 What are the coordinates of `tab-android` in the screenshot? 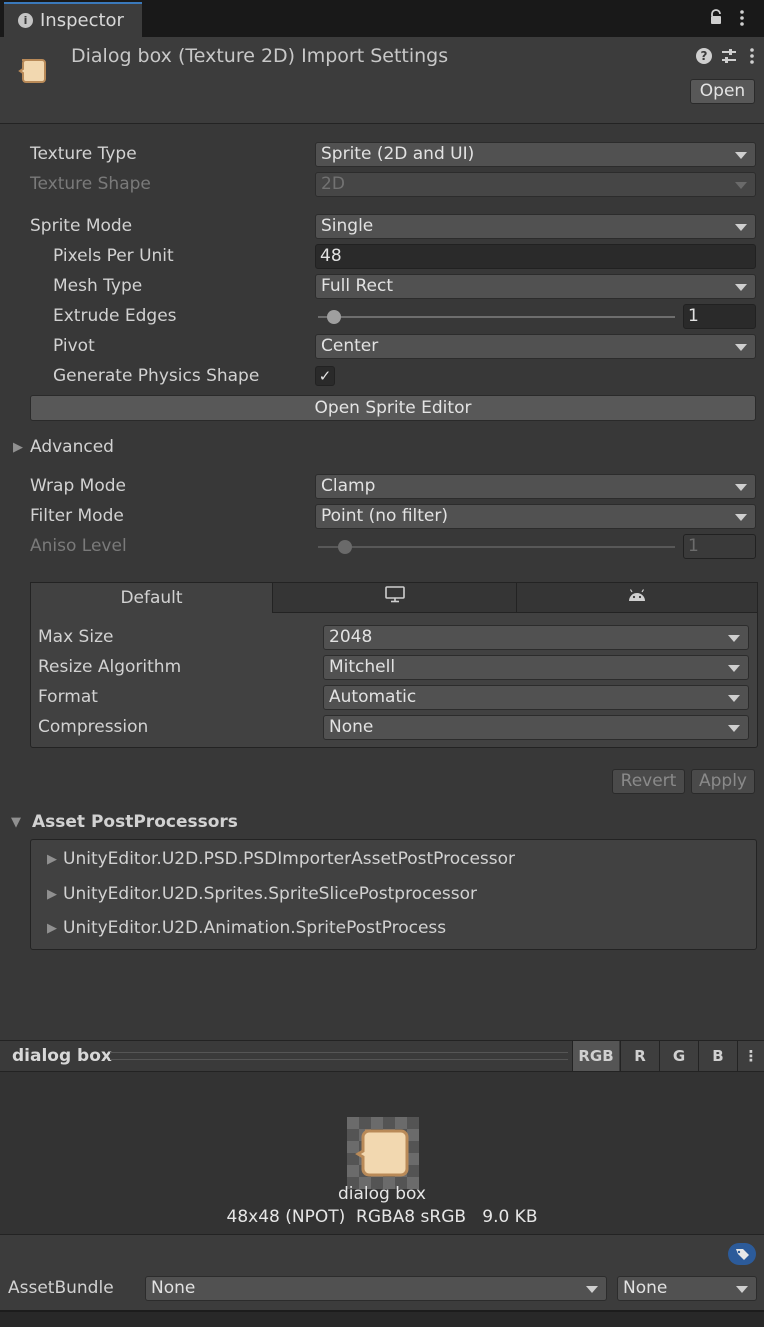 It's located at (637, 597).